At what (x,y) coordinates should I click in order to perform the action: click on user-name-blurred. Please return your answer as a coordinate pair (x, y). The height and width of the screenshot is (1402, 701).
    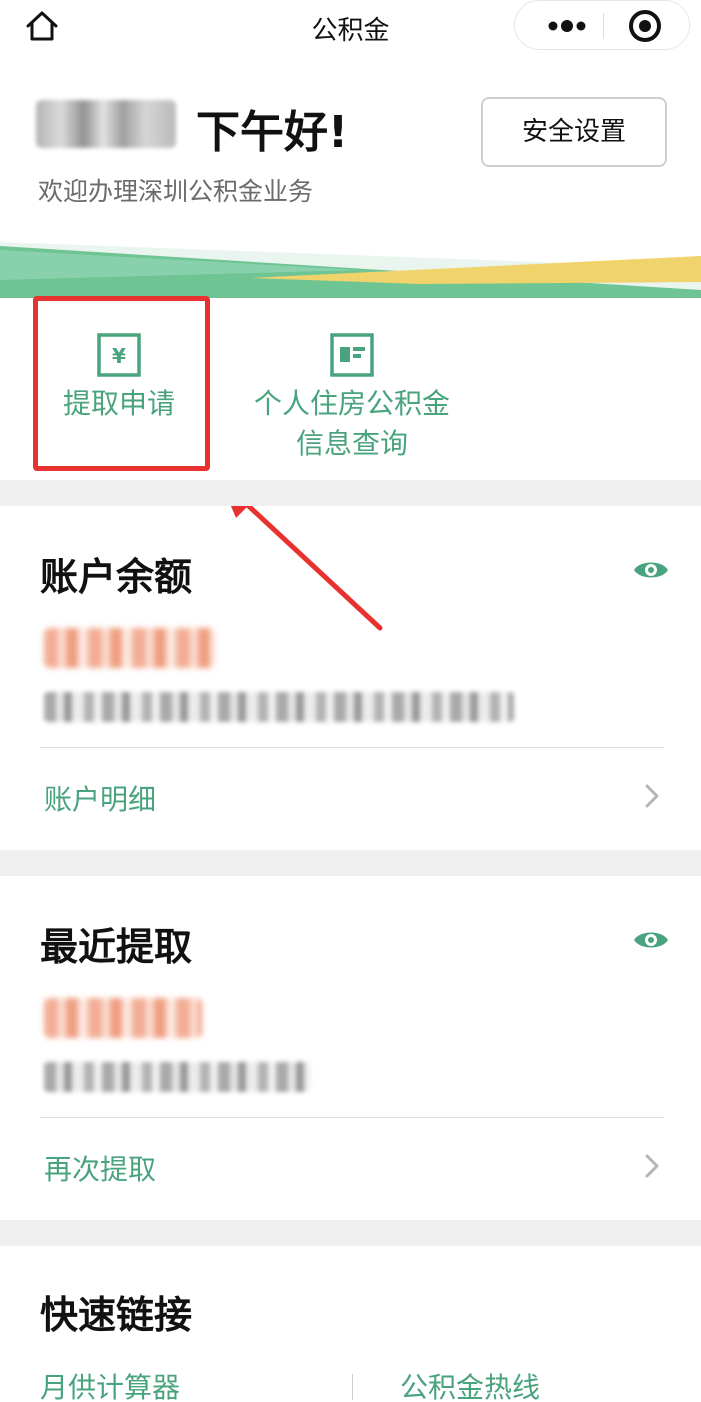
    Looking at the image, I should click on (106, 124).